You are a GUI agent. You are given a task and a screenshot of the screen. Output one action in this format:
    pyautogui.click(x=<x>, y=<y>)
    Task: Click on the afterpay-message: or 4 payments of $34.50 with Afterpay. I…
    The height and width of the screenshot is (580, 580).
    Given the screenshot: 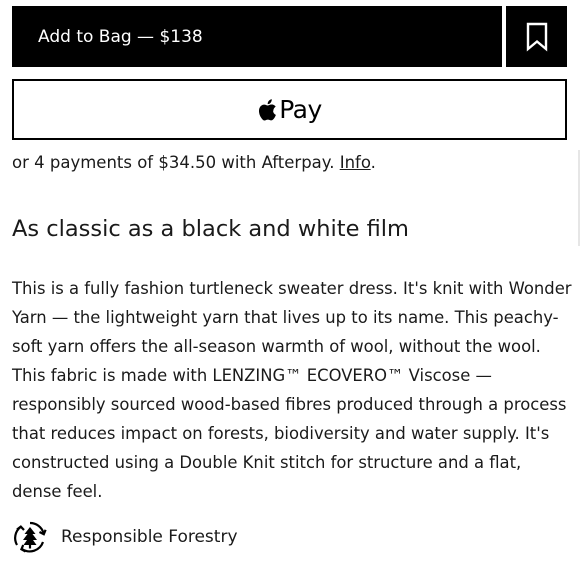 What is the action you would take?
    pyautogui.click(x=194, y=162)
    